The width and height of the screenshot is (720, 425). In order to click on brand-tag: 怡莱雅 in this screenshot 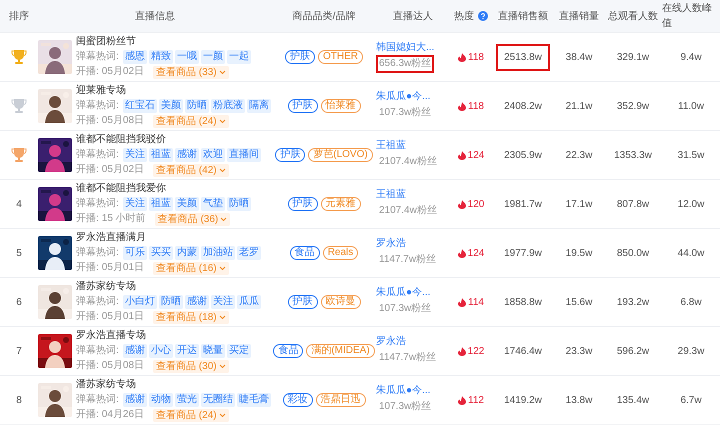, I will do `click(340, 106)`.